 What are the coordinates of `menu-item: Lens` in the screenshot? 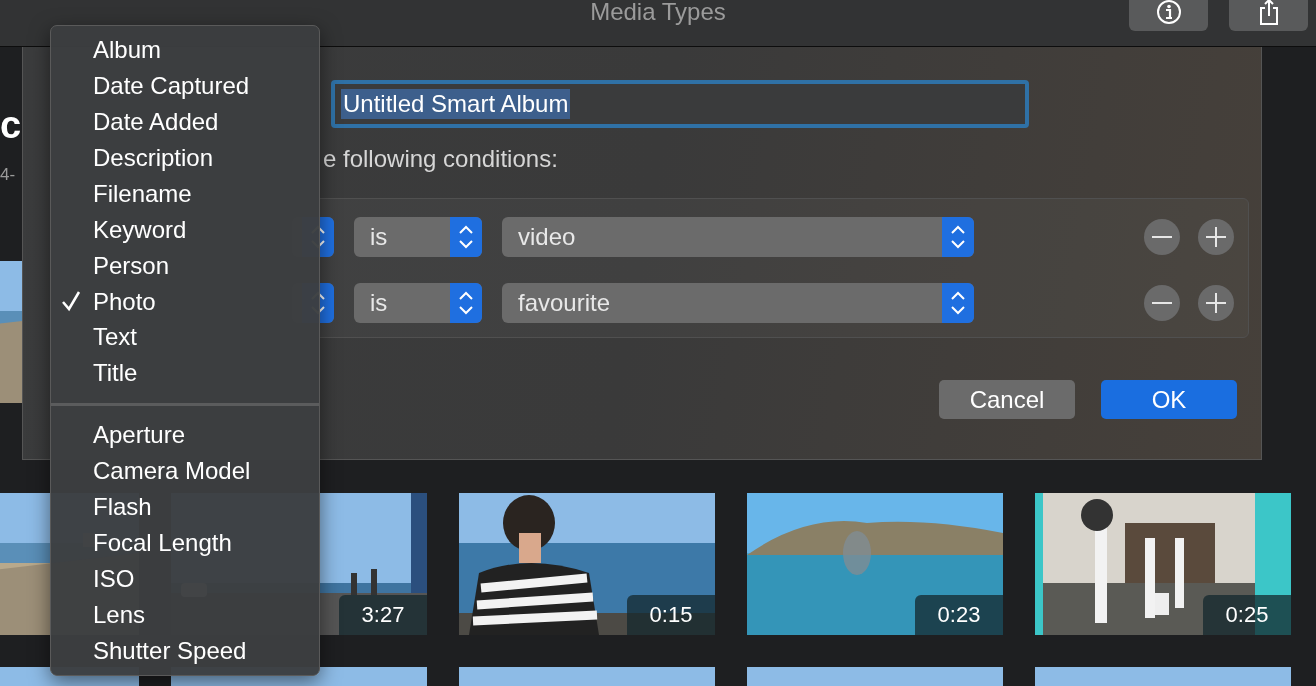 It's located at (185, 615).